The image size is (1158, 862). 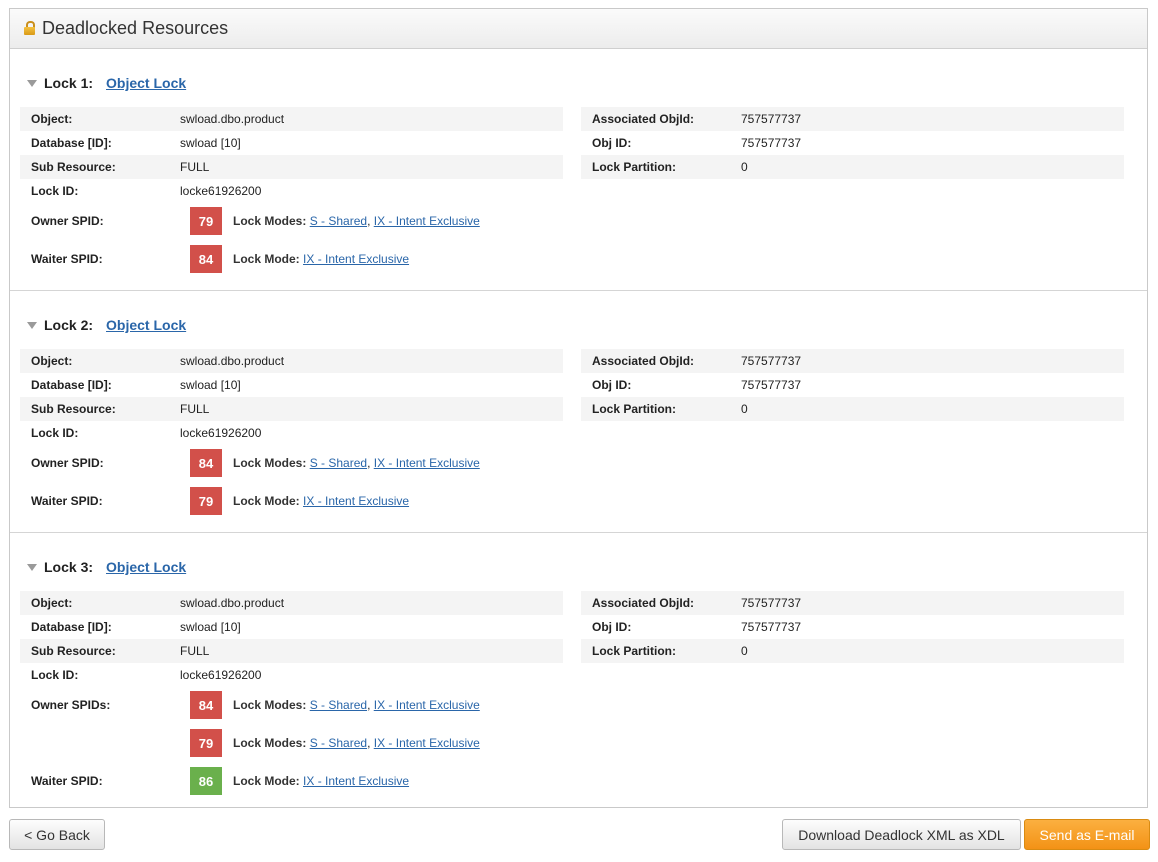 I want to click on lock-heading: Lock 3: Object Lock, so click(x=106, y=567).